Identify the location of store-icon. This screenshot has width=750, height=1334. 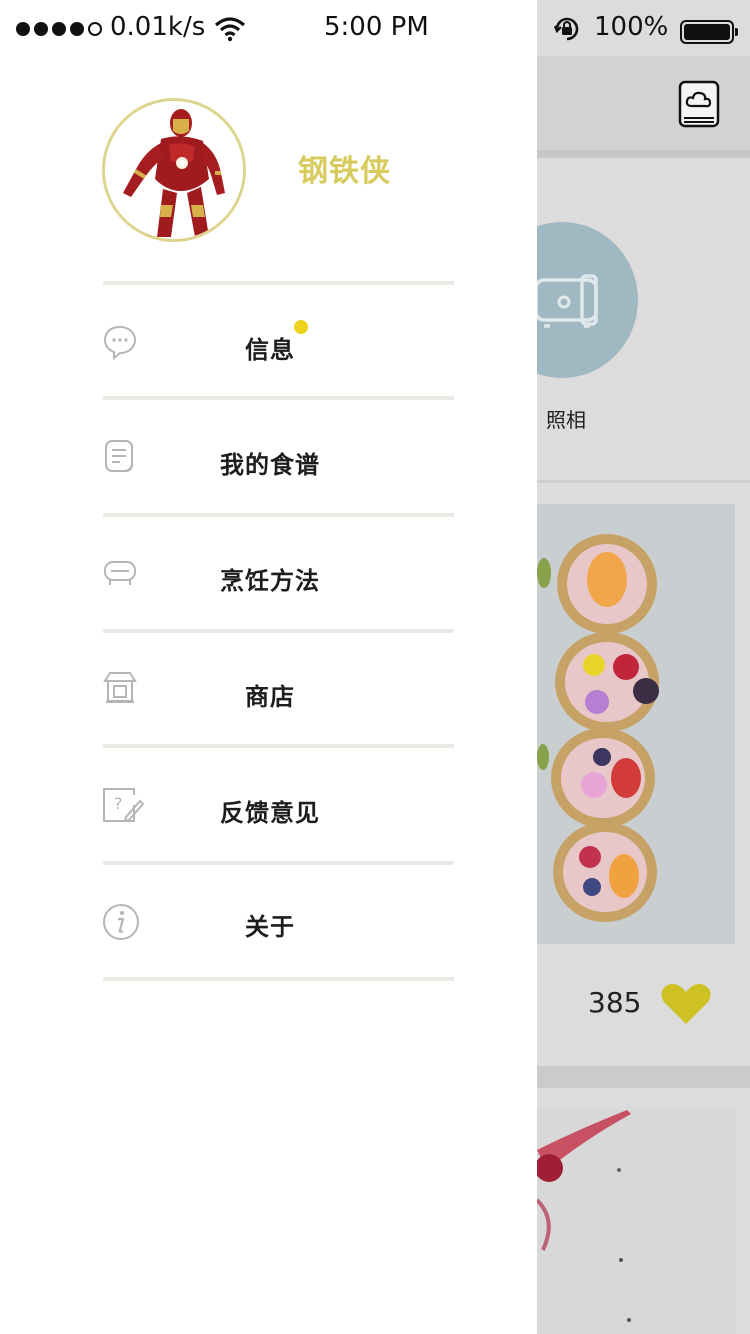
(120, 687).